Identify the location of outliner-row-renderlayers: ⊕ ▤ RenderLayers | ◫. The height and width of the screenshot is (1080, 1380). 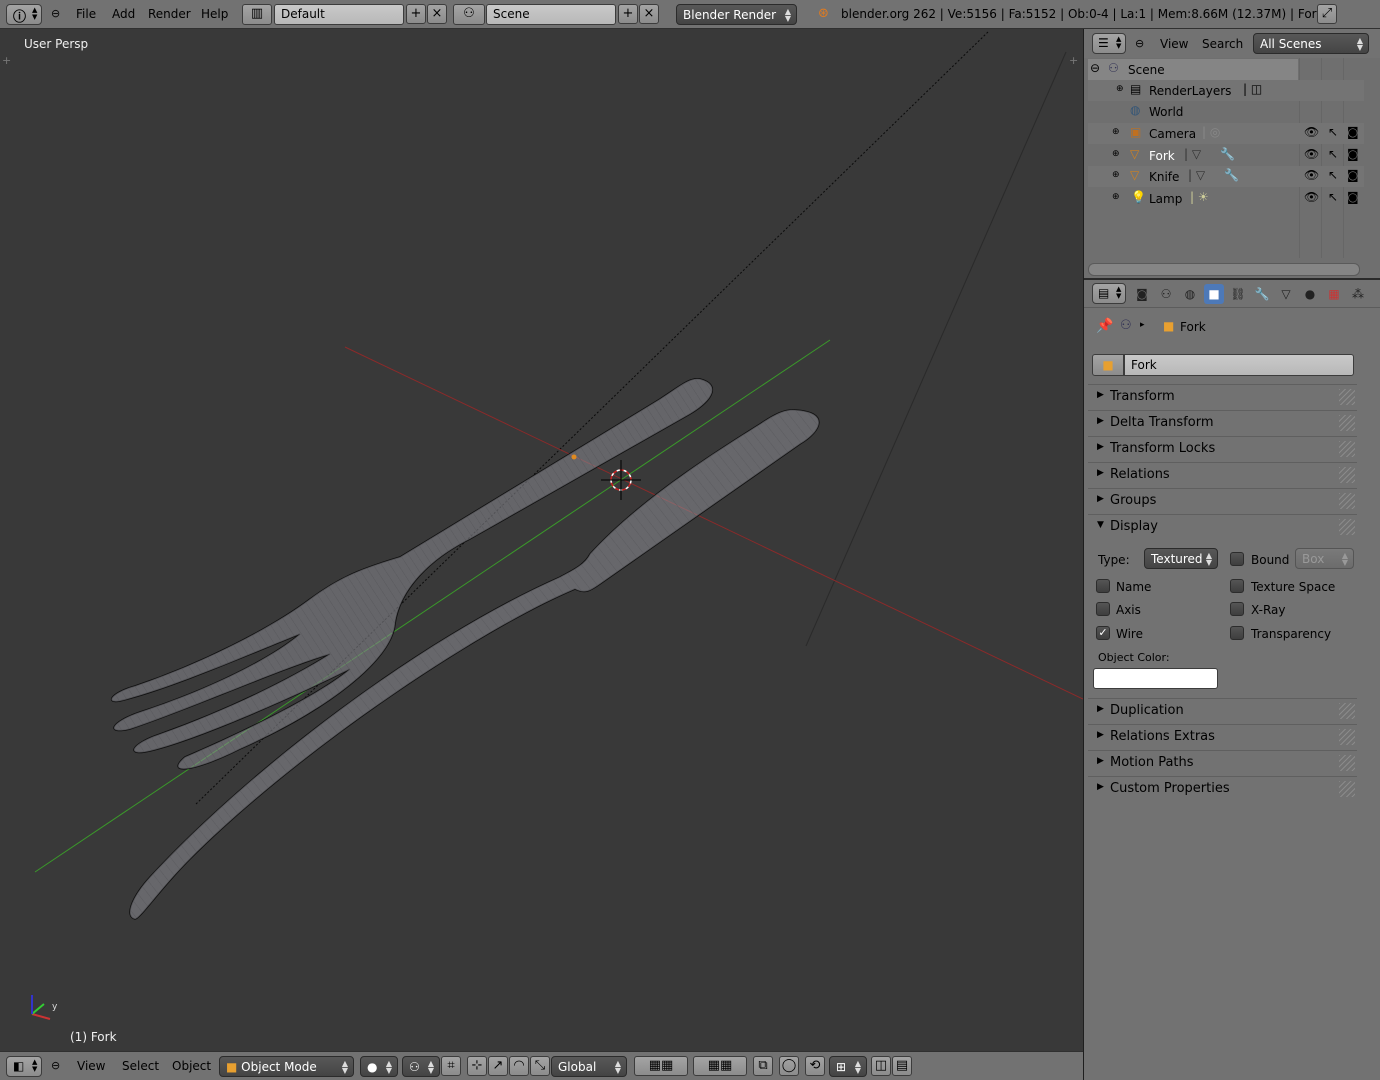
(1226, 90).